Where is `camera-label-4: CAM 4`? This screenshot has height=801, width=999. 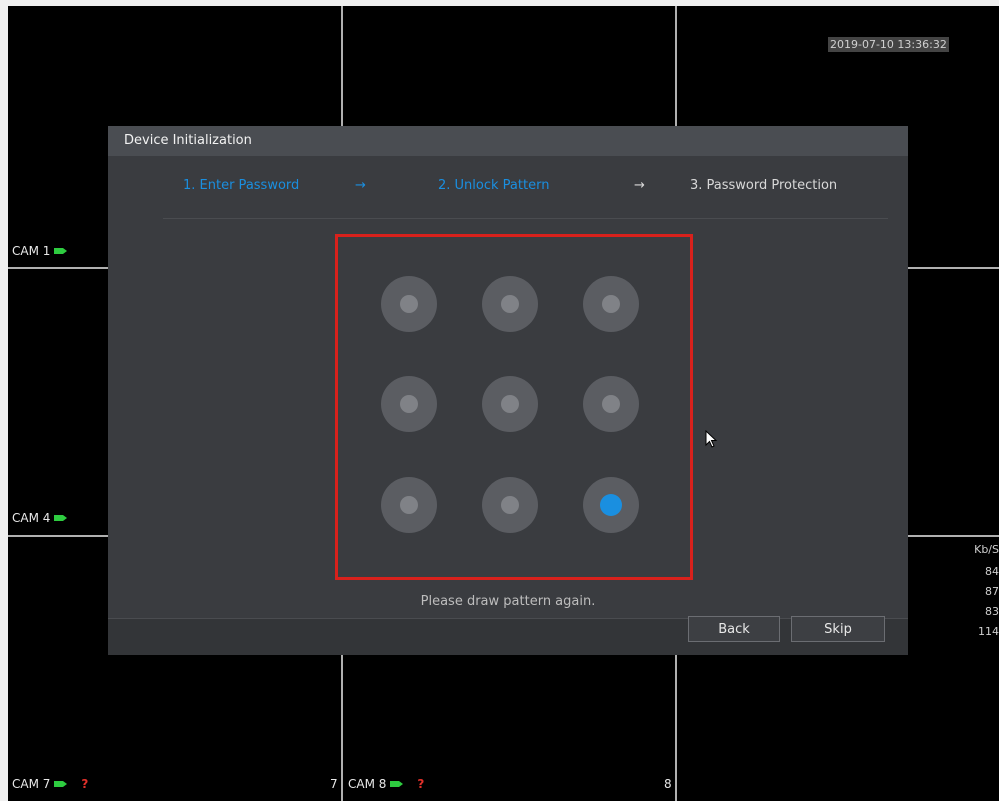 camera-label-4: CAM 4 is located at coordinates (40, 518).